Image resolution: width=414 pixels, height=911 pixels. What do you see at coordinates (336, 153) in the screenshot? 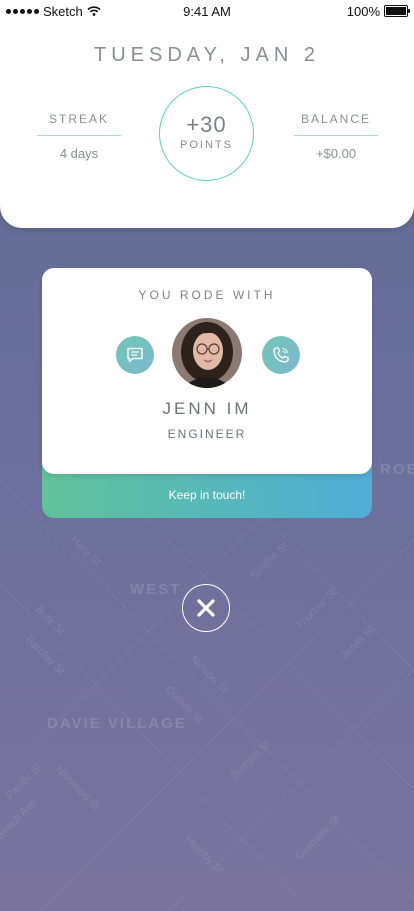
I see `balance-value: +$0.00` at bounding box center [336, 153].